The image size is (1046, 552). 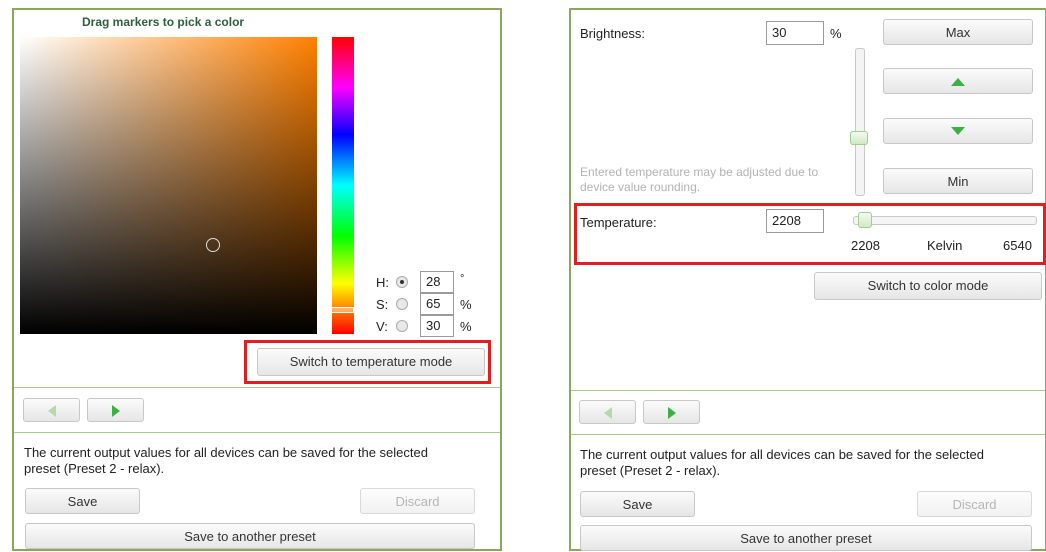 I want to click on triangle-down-icon, so click(x=958, y=131).